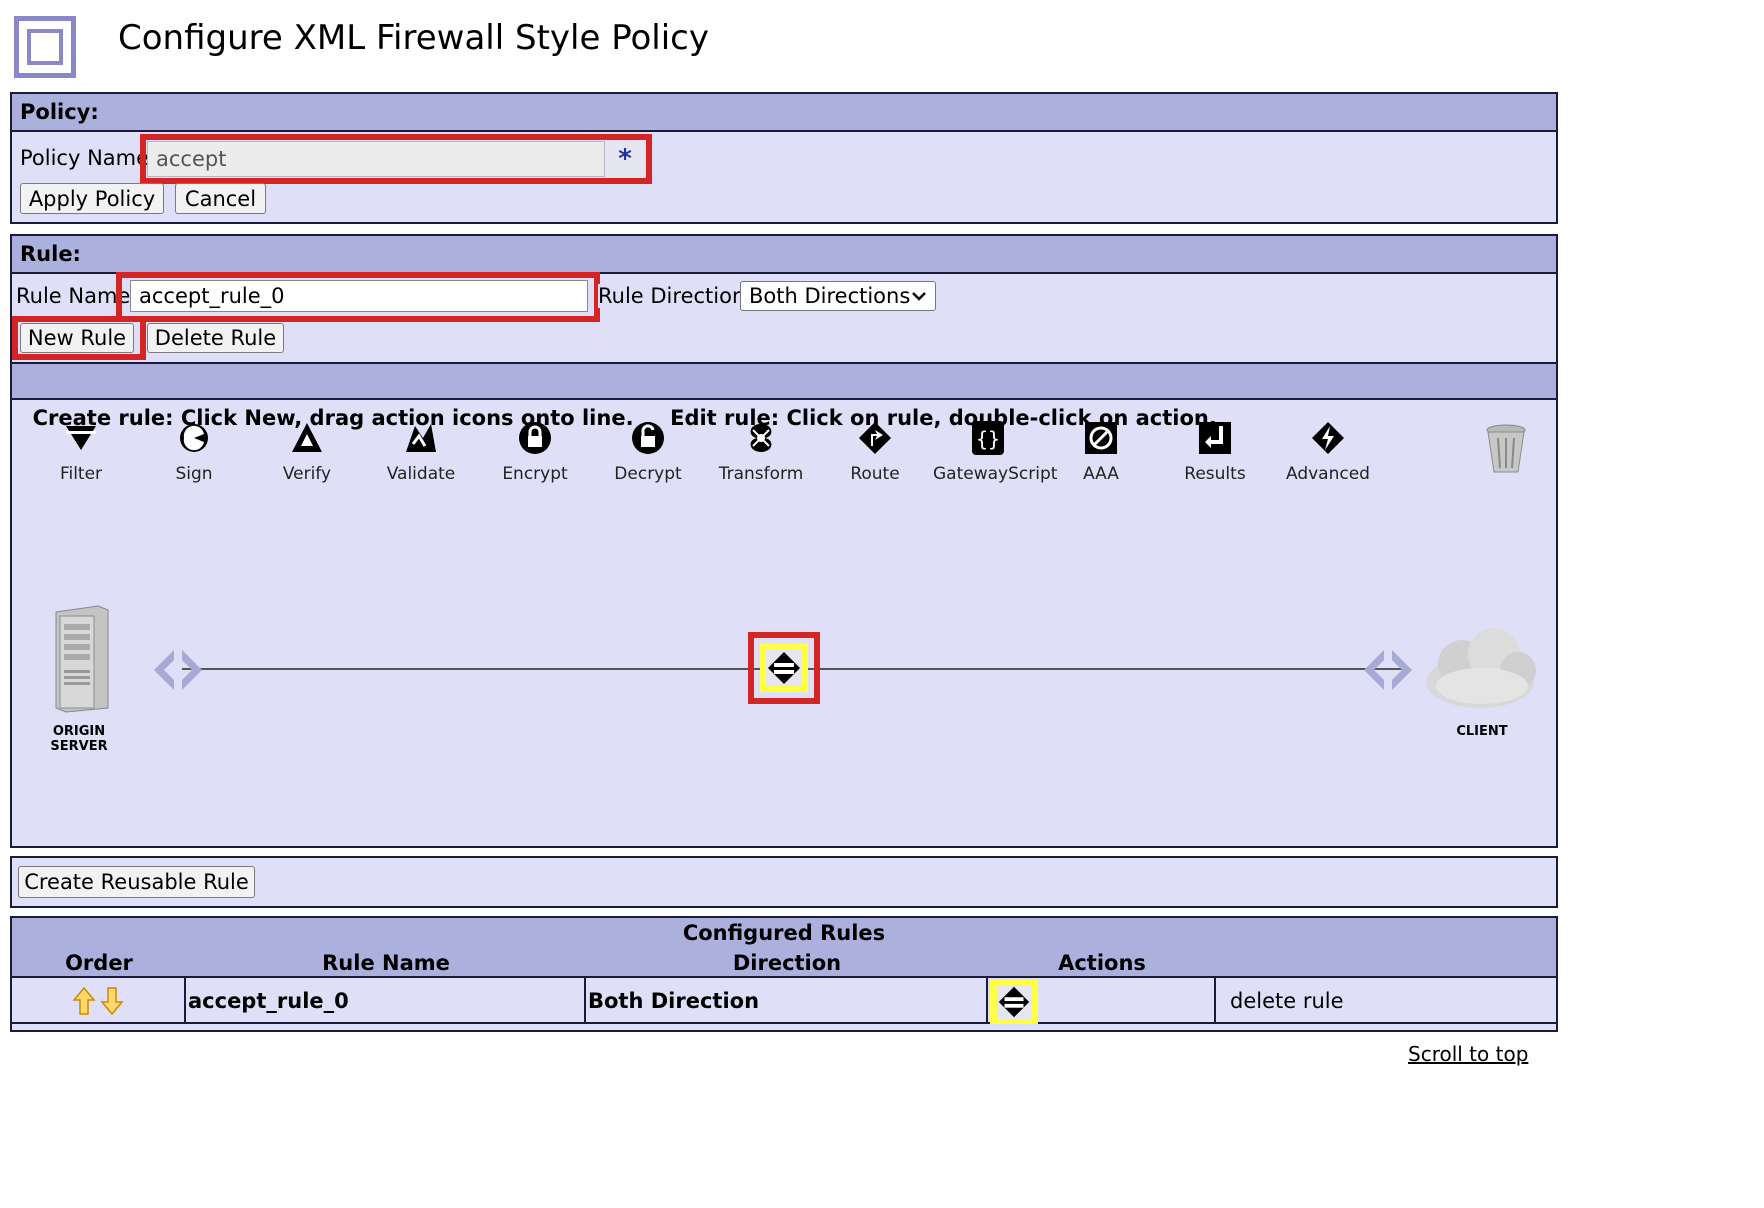 This screenshot has width=1764, height=1208. I want to click on move-up-icon, so click(84, 1001).